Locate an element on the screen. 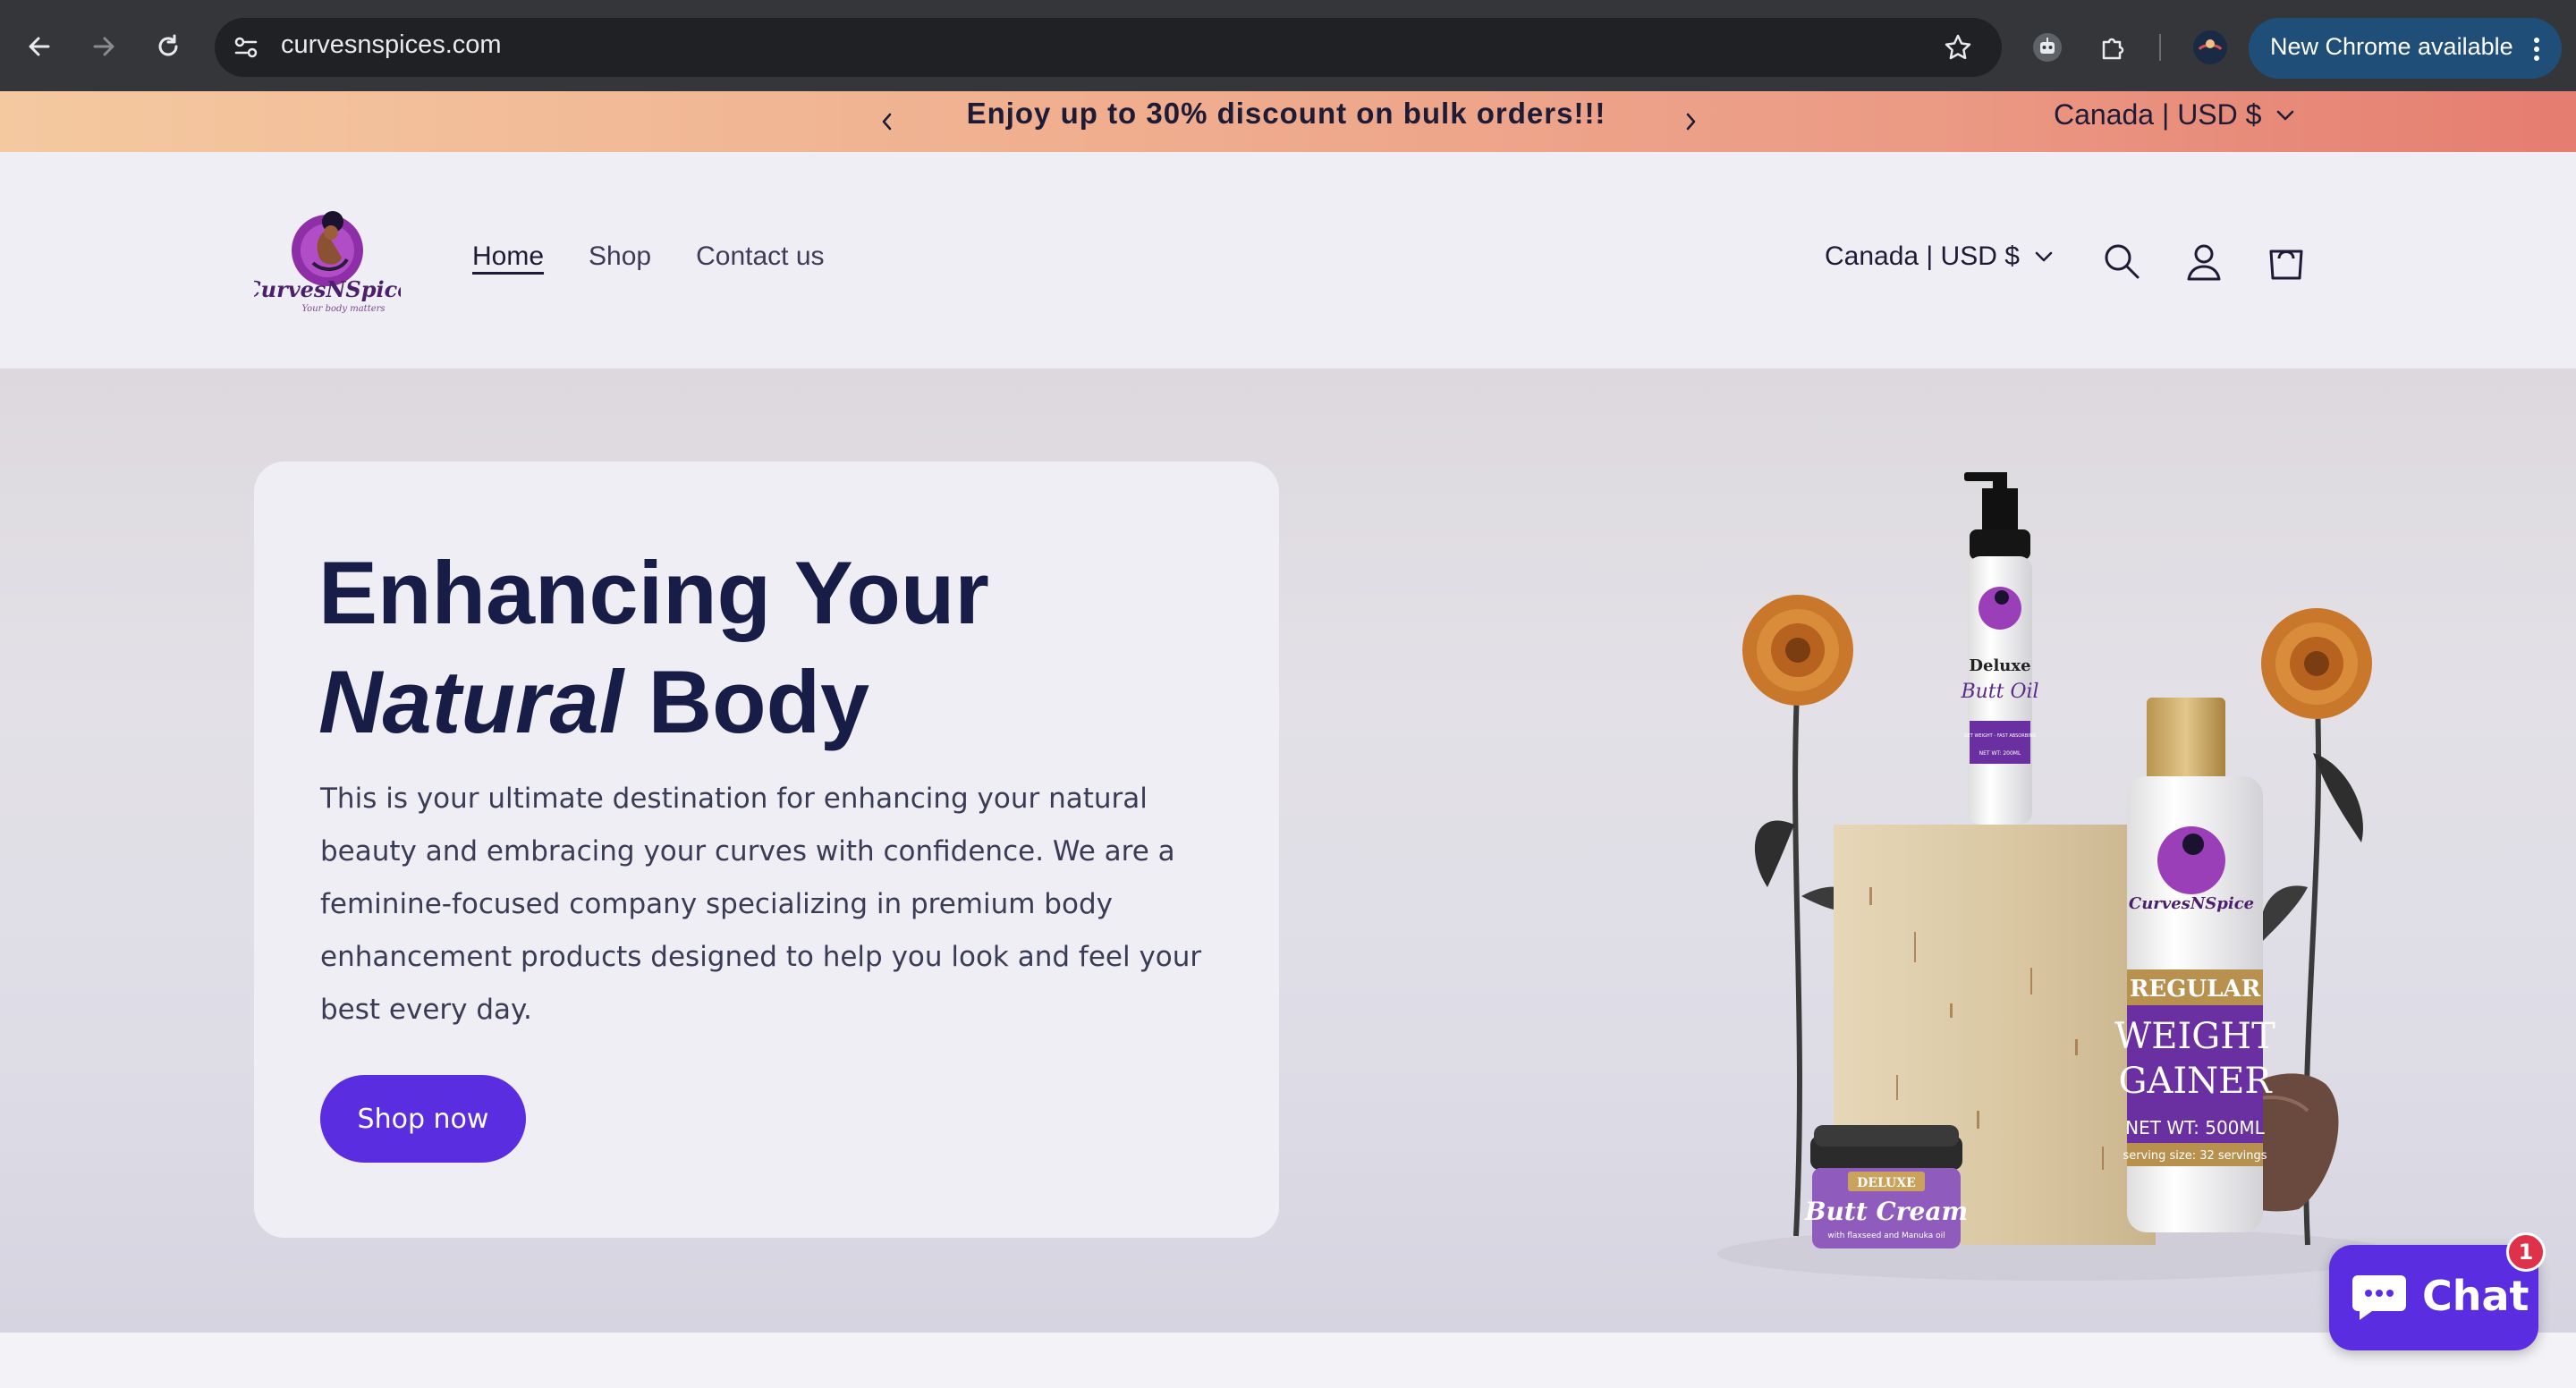 The height and width of the screenshot is (1388, 2576). chat-notification-badge: 1 is located at coordinates (2526, 1252).